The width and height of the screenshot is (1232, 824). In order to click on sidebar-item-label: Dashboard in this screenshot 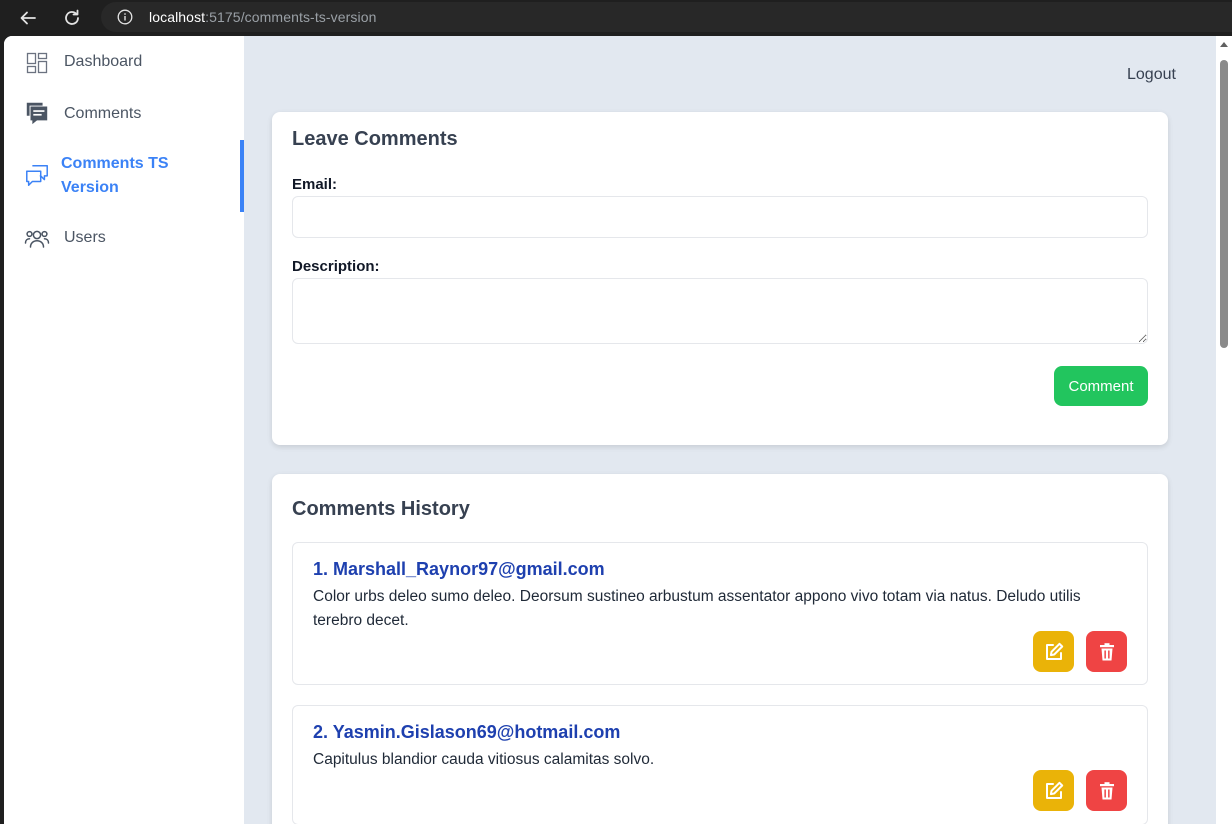, I will do `click(103, 61)`.